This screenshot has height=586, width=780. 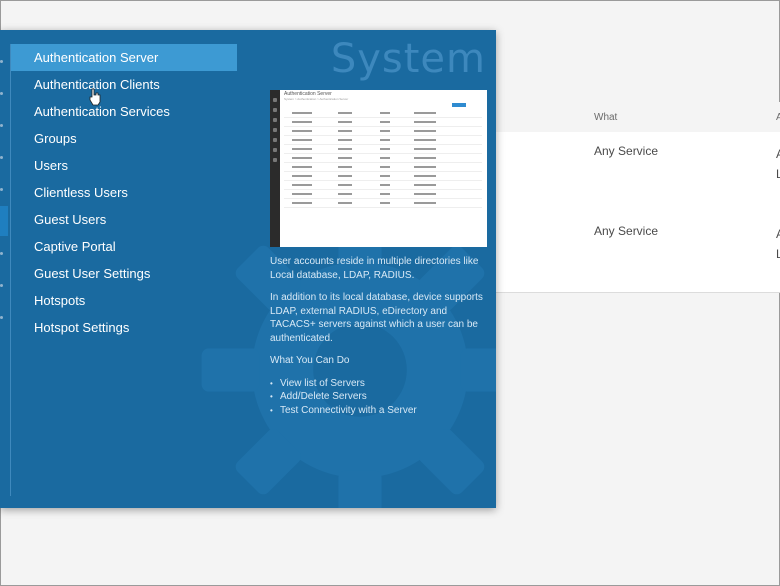 What do you see at coordinates (124, 246) in the screenshot?
I see `nav-item-captive-portal: Captive Portal` at bounding box center [124, 246].